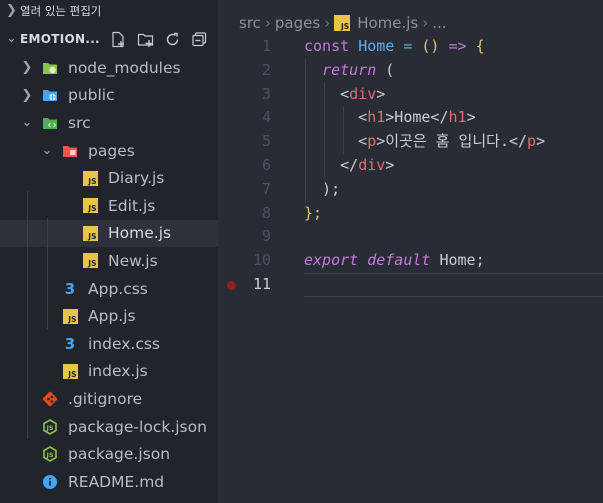 This screenshot has width=603, height=503. Describe the element at coordinates (136, 178) in the screenshot. I see `tree-item-label: Diary.js` at that location.